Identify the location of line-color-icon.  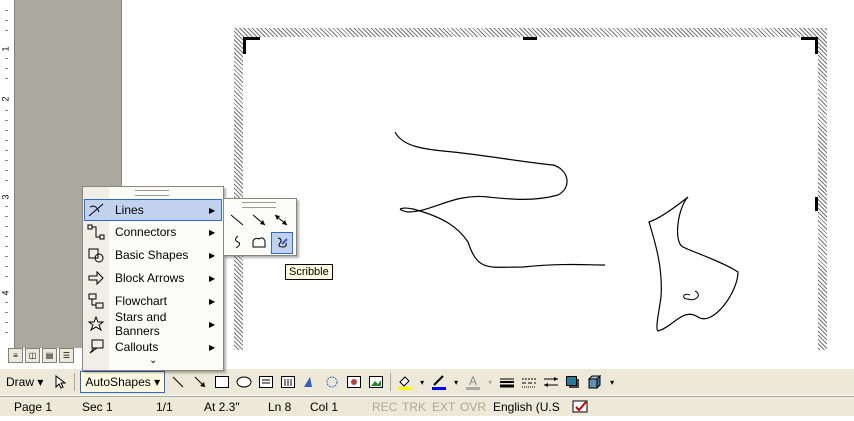
(439, 382).